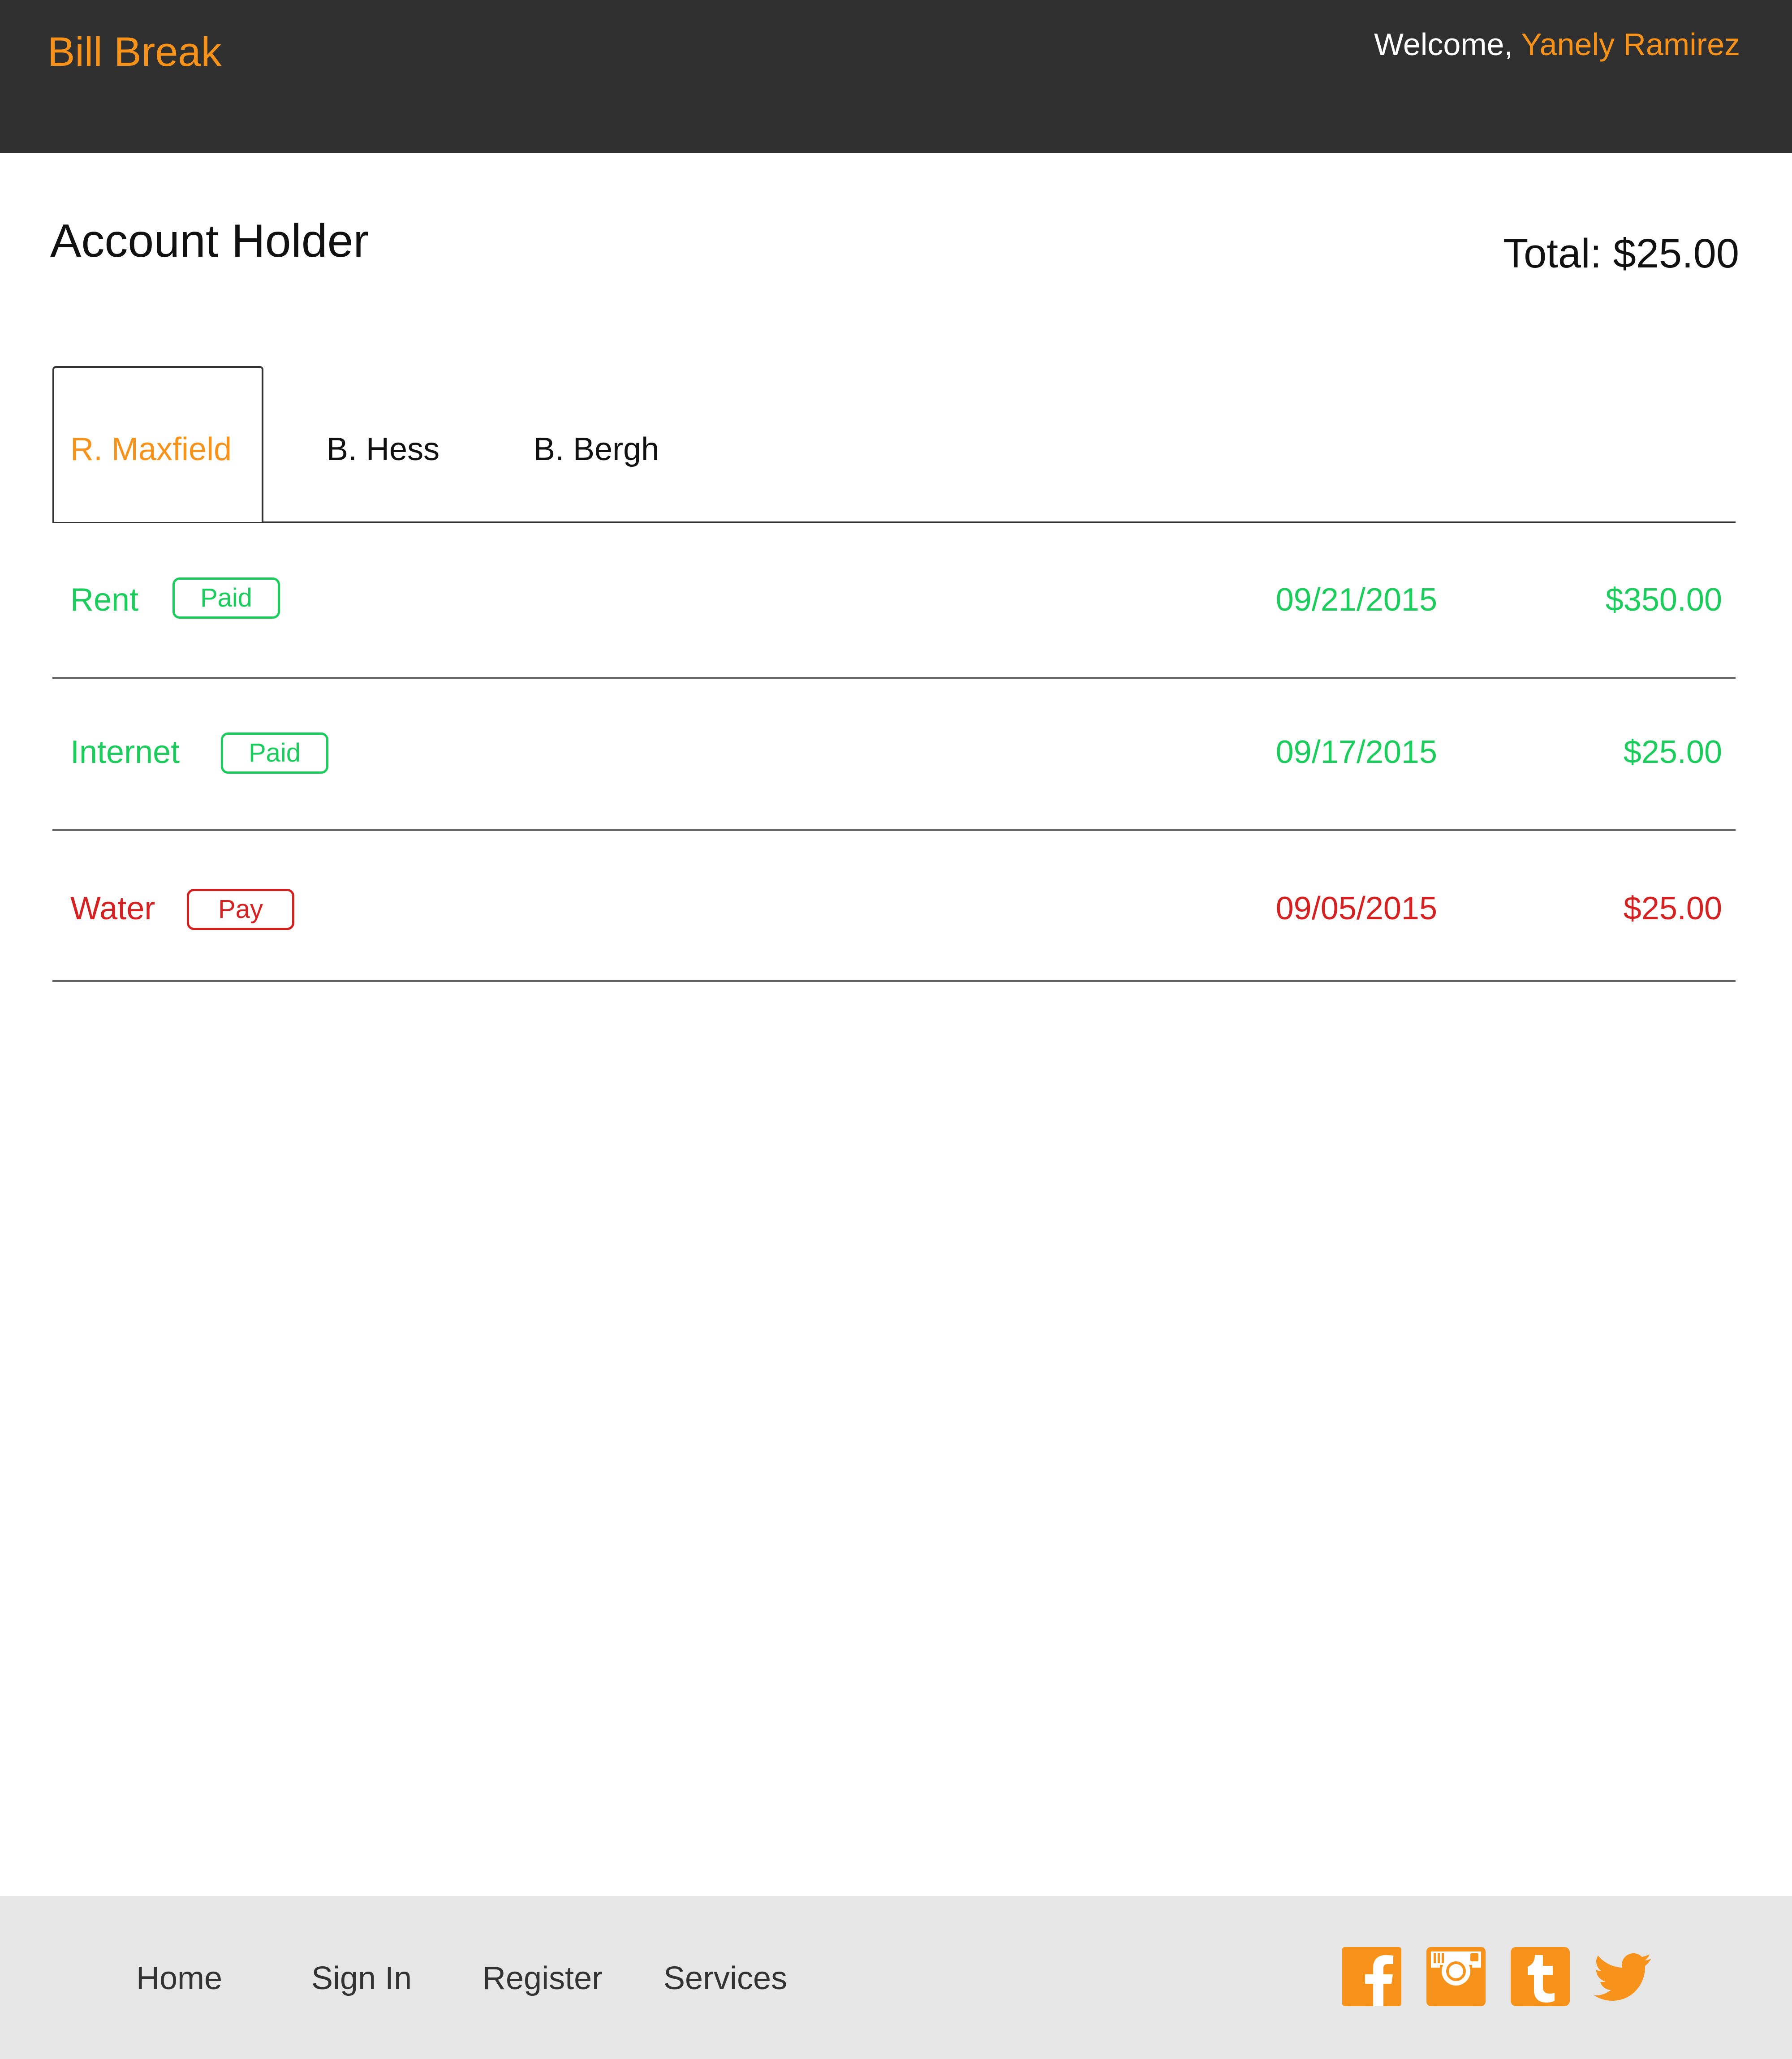 The width and height of the screenshot is (1792, 2059). Describe the element at coordinates (125, 752) in the screenshot. I see `bill-name: Internet` at that location.